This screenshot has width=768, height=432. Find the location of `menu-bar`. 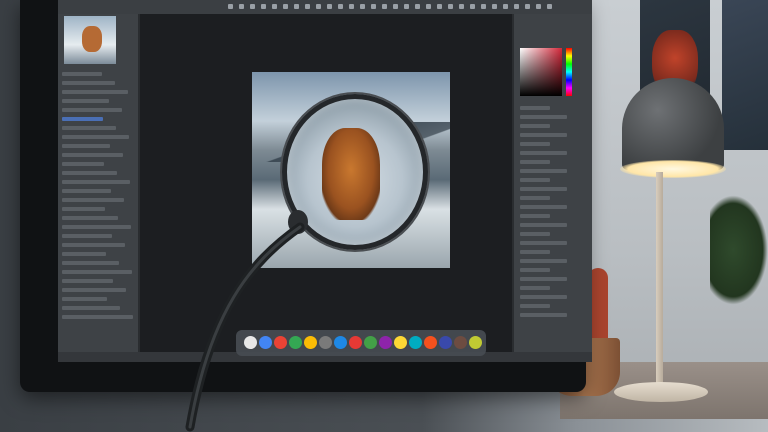

menu-bar is located at coordinates (325, 7).